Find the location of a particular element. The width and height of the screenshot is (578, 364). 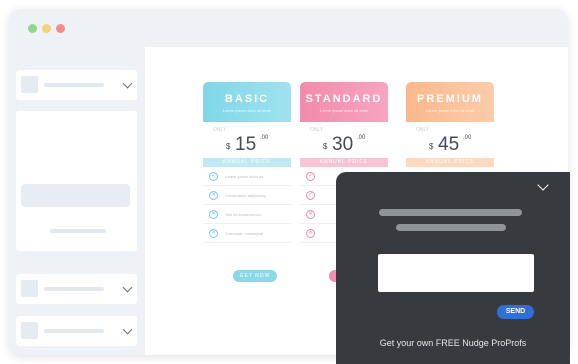

feature-row: ✕ Commodo consequat is located at coordinates (247, 233).